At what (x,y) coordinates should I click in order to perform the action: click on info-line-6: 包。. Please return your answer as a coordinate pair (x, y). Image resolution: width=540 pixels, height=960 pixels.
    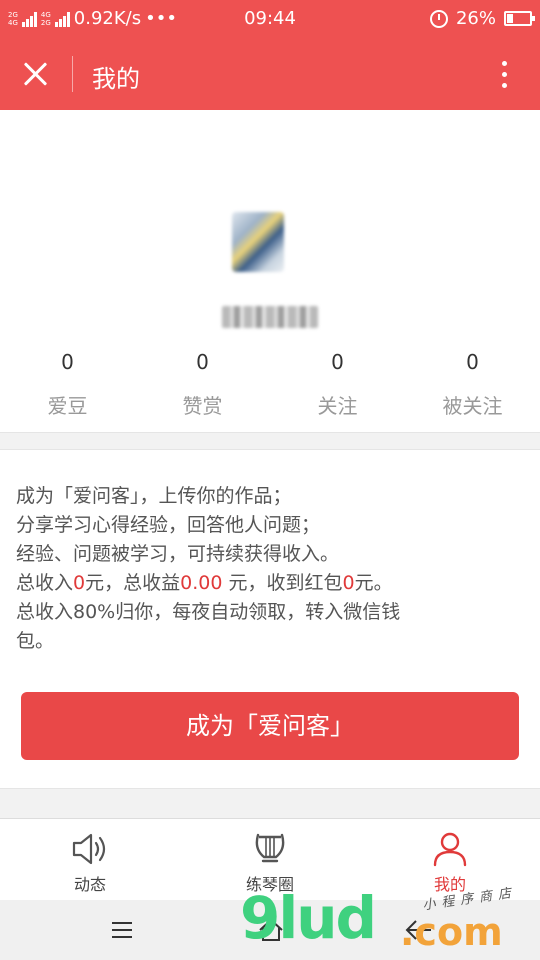
    Looking at the image, I should click on (35, 641).